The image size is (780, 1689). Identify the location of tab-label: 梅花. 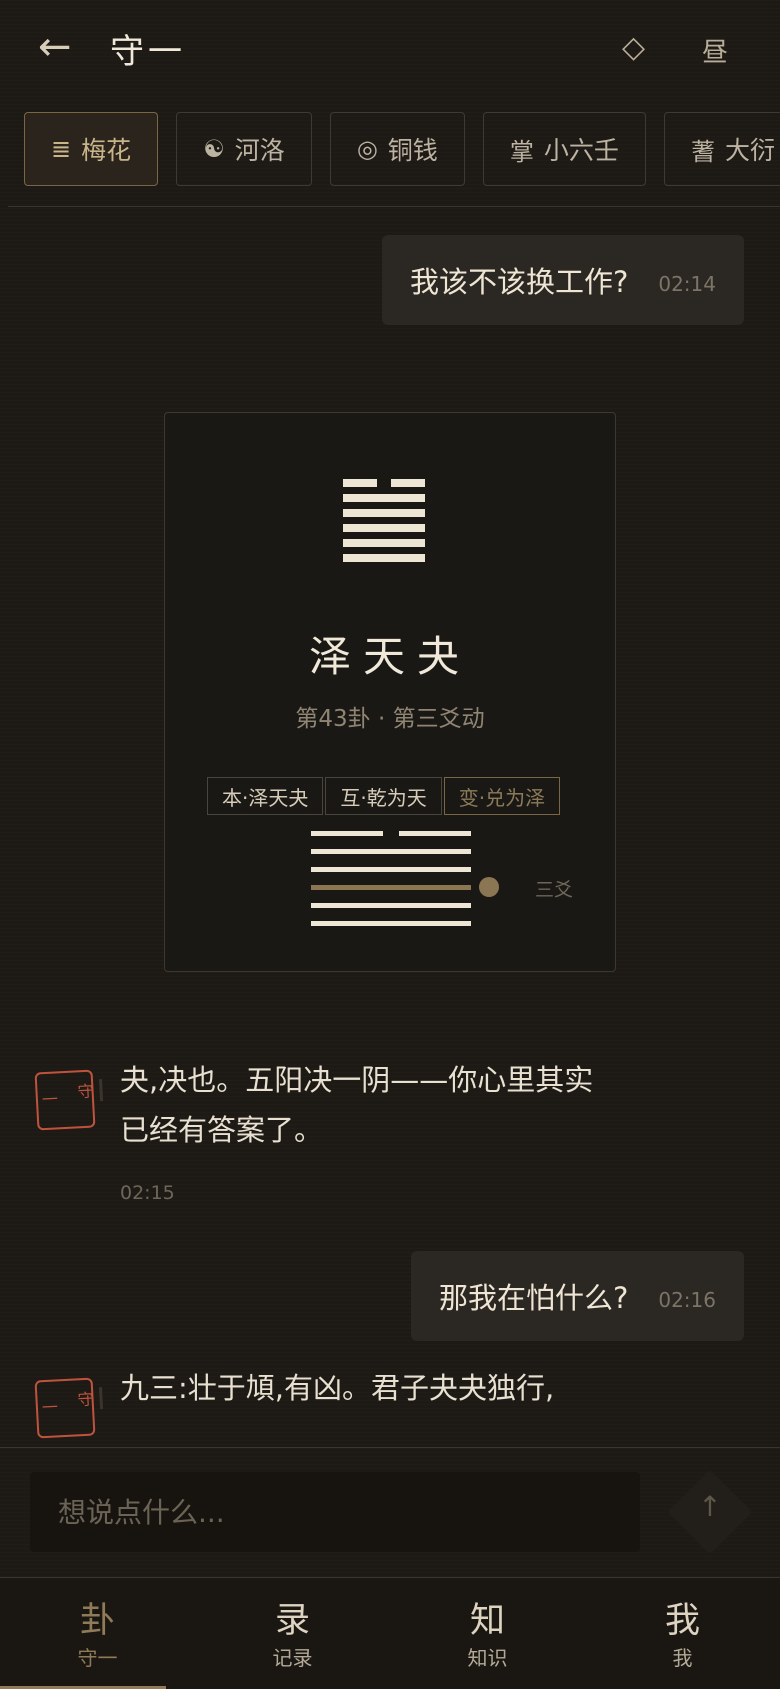
(106, 150).